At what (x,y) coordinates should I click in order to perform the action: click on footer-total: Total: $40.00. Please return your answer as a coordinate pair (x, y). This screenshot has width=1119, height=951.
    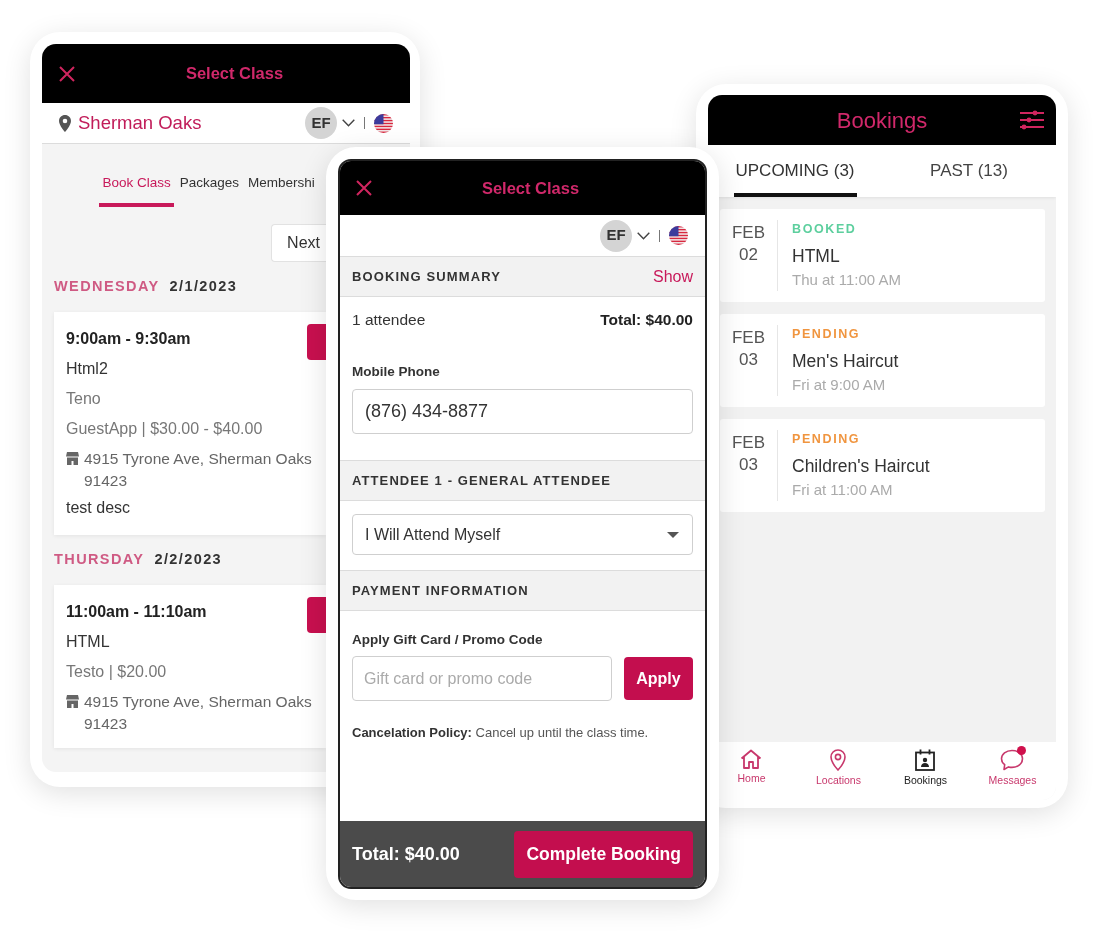
    Looking at the image, I should click on (406, 854).